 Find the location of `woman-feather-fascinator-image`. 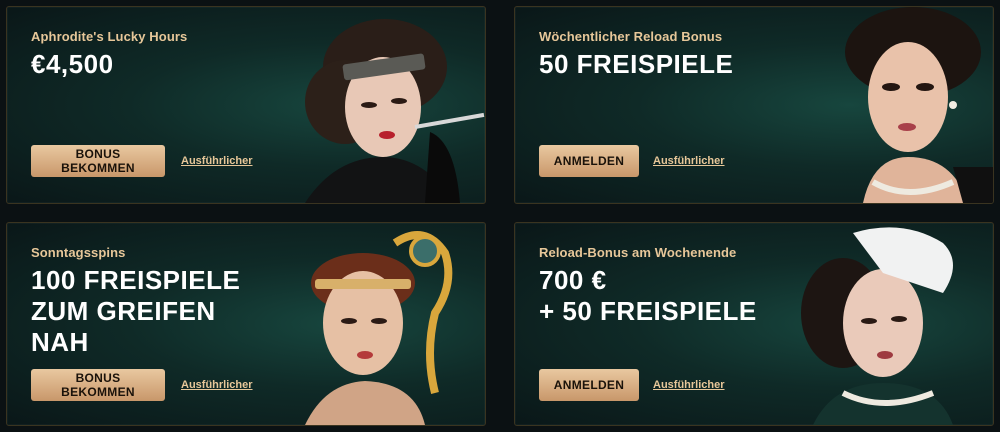

woman-feather-fascinator-image is located at coordinates (877, 326).